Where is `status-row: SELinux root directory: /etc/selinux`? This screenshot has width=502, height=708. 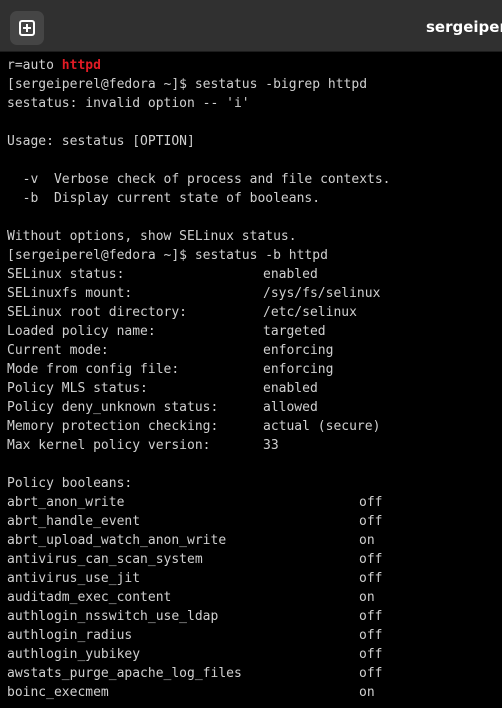
status-row: SELinux root directory: /etc/selinux is located at coordinates (254, 312).